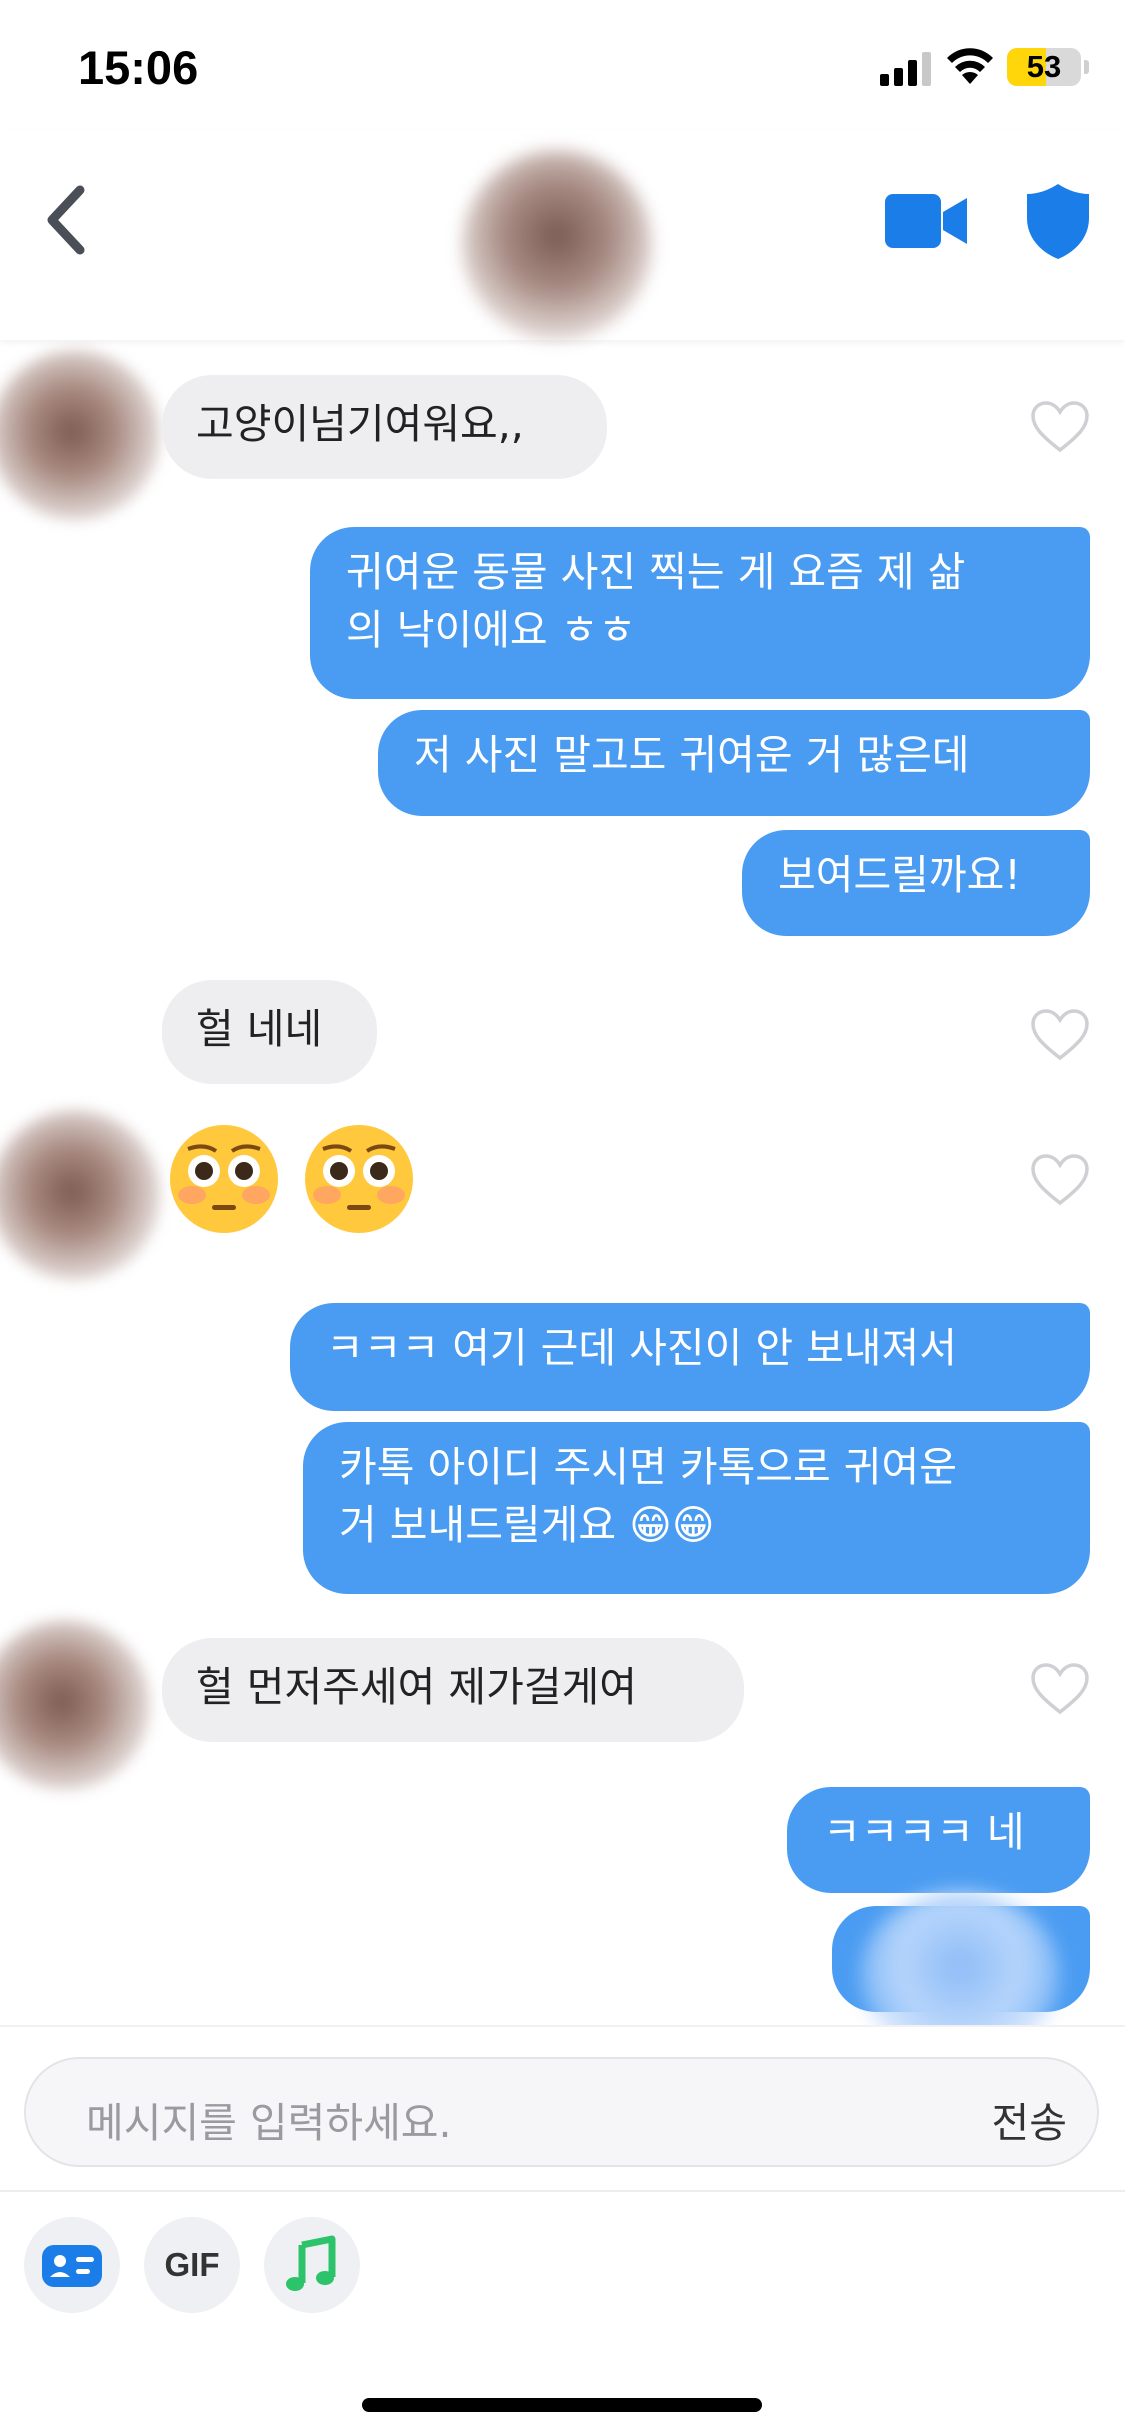  What do you see at coordinates (700, 613) in the screenshot?
I see `message-outgoing: 귀여운 동물 사진 찍는 게 요즘 제 삶 의 낙이에요 ㅎㅎ` at bounding box center [700, 613].